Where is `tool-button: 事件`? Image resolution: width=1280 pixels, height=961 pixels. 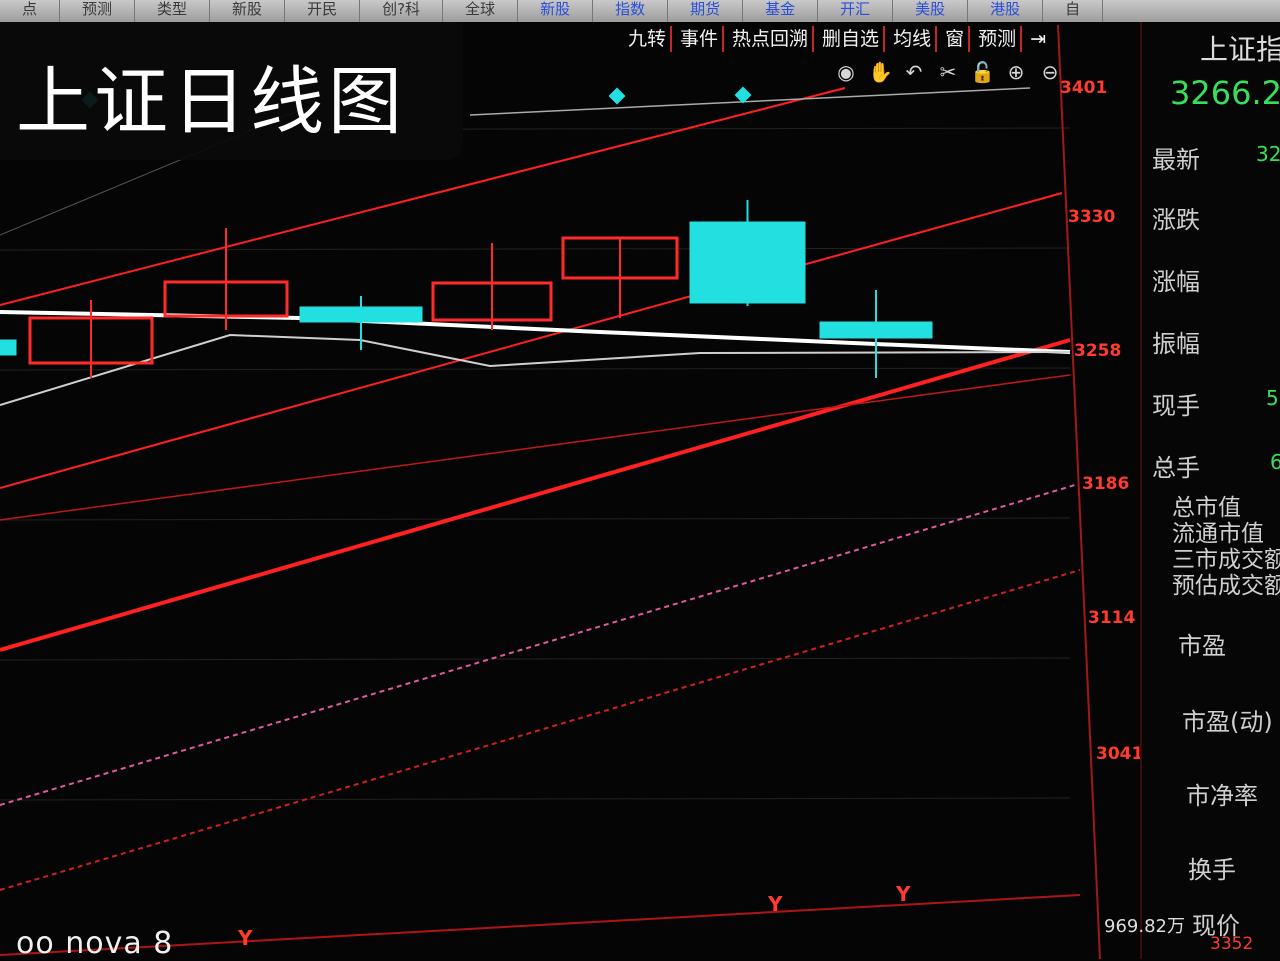
tool-button: 事件 is located at coordinates (700, 39).